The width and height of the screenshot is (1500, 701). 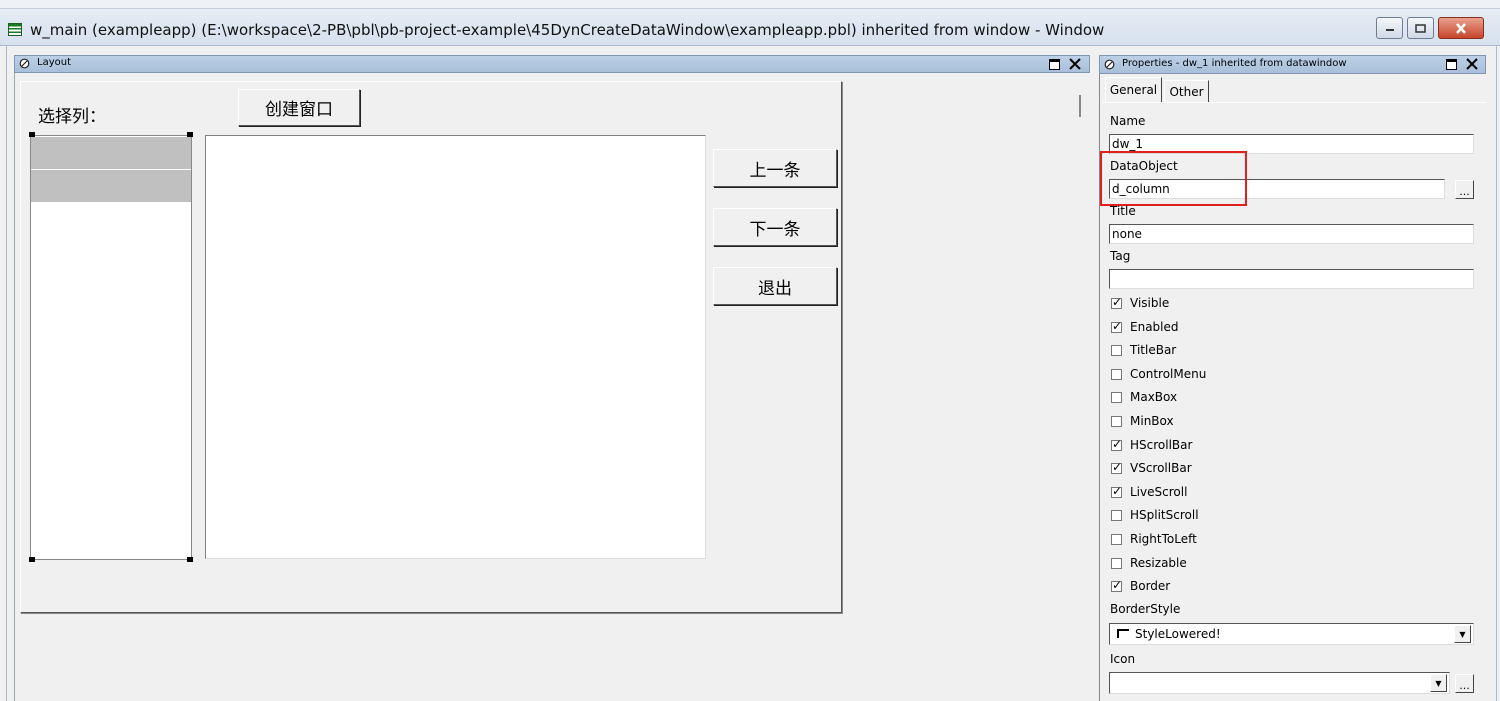 I want to click on checkbox-maxbox: MaxBox, so click(x=1144, y=397).